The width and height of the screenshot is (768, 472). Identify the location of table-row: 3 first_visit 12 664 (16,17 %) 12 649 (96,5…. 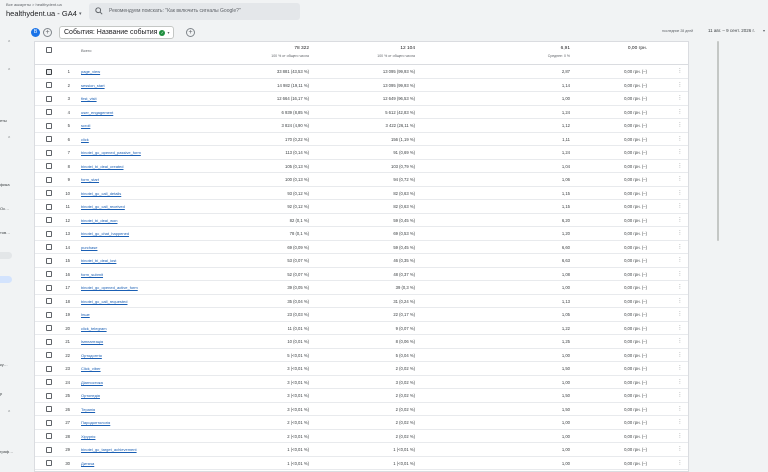
(361, 99).